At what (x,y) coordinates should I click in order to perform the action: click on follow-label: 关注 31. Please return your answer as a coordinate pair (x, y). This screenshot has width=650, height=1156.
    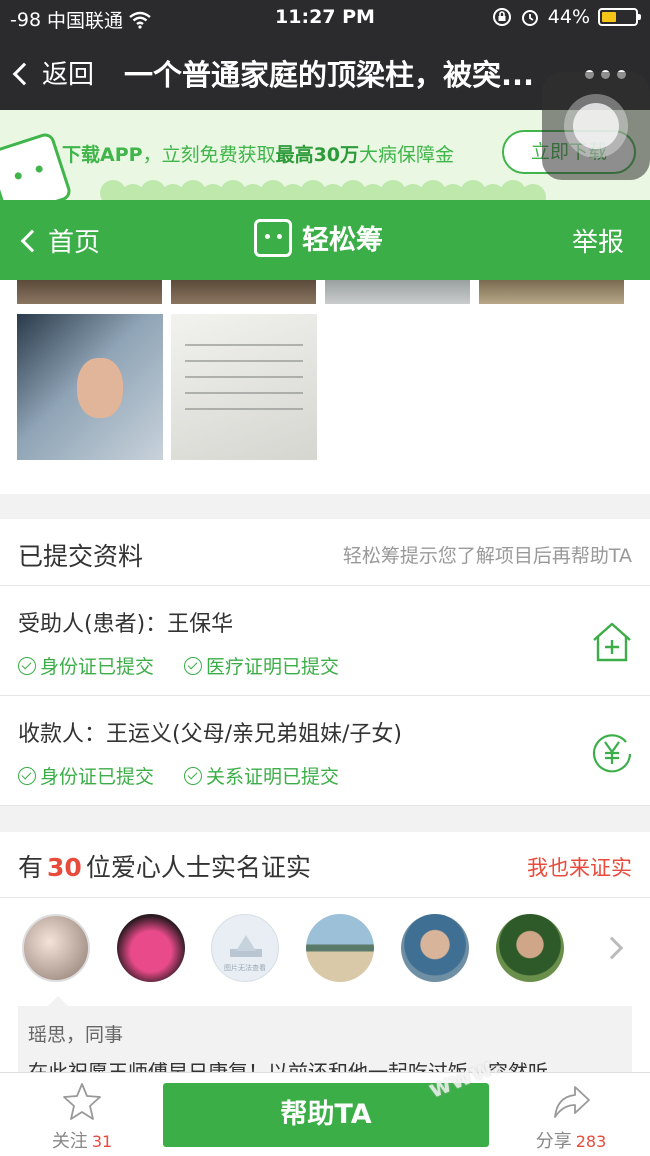
    Looking at the image, I should click on (82, 1140).